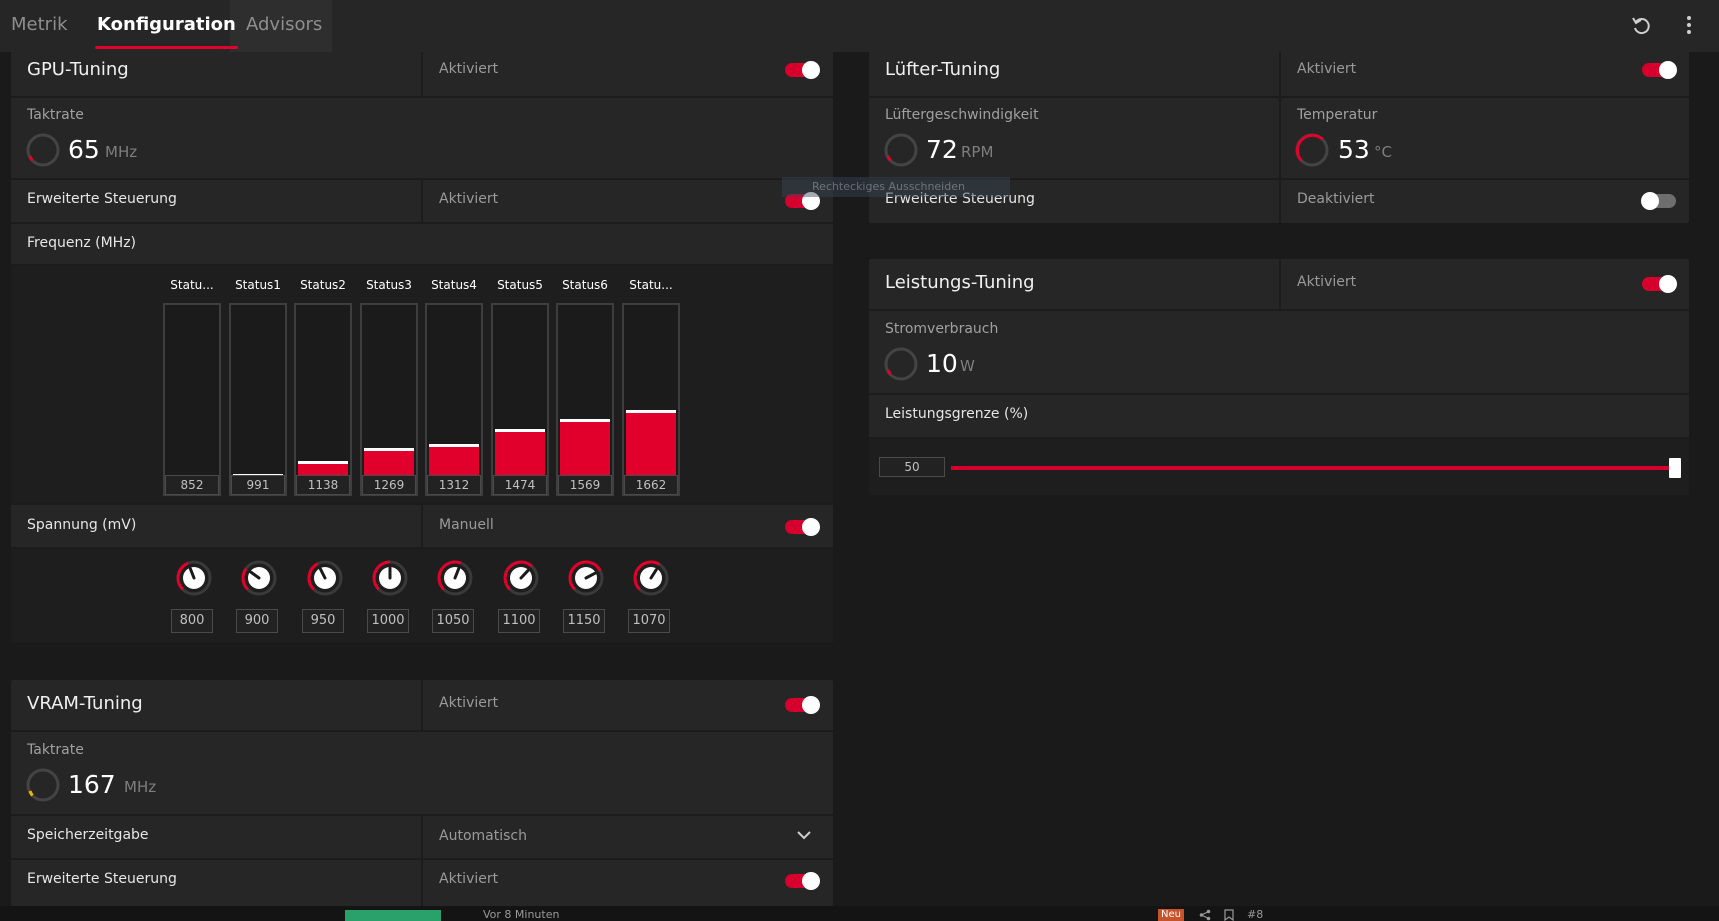  Describe the element at coordinates (912, 467) in the screenshot. I see `power-limit-input: 50` at that location.